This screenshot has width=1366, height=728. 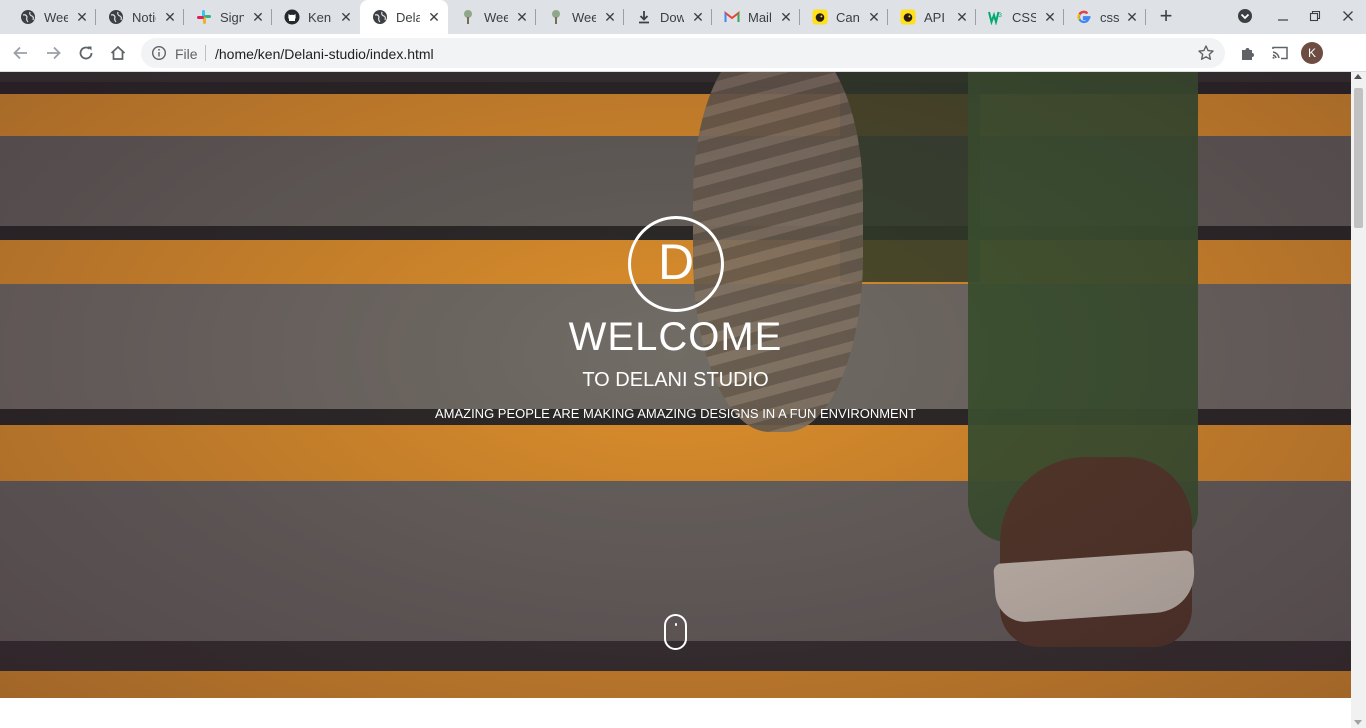 What do you see at coordinates (324, 54) in the screenshot?
I see `url-text: /home/ken/Delani-studio/index.html` at bounding box center [324, 54].